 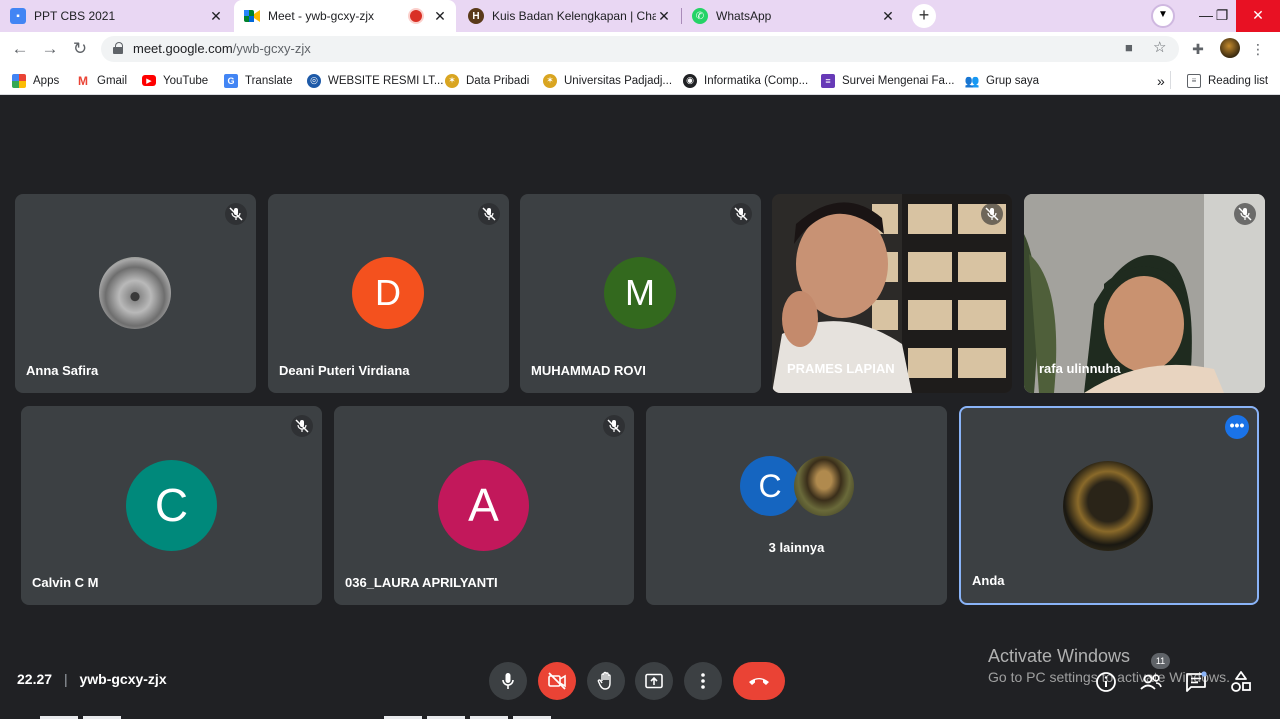 What do you see at coordinates (416, 16) in the screenshot?
I see `recording-icon` at bounding box center [416, 16].